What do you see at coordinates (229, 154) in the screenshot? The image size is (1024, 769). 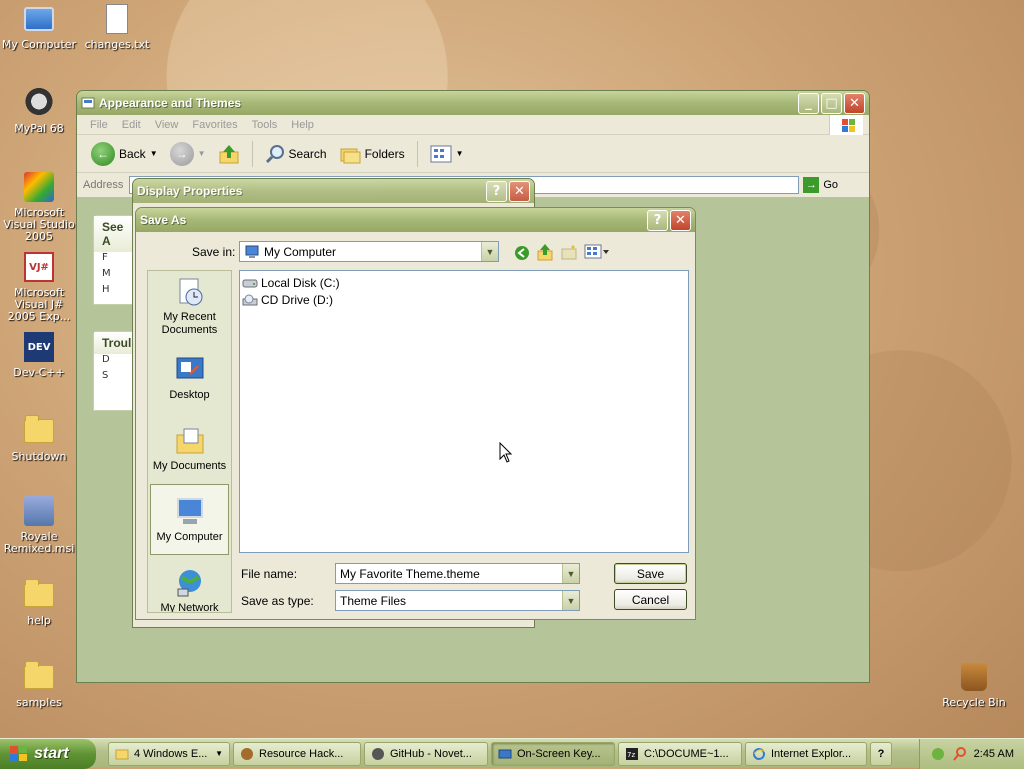 I see `up-folder-button` at bounding box center [229, 154].